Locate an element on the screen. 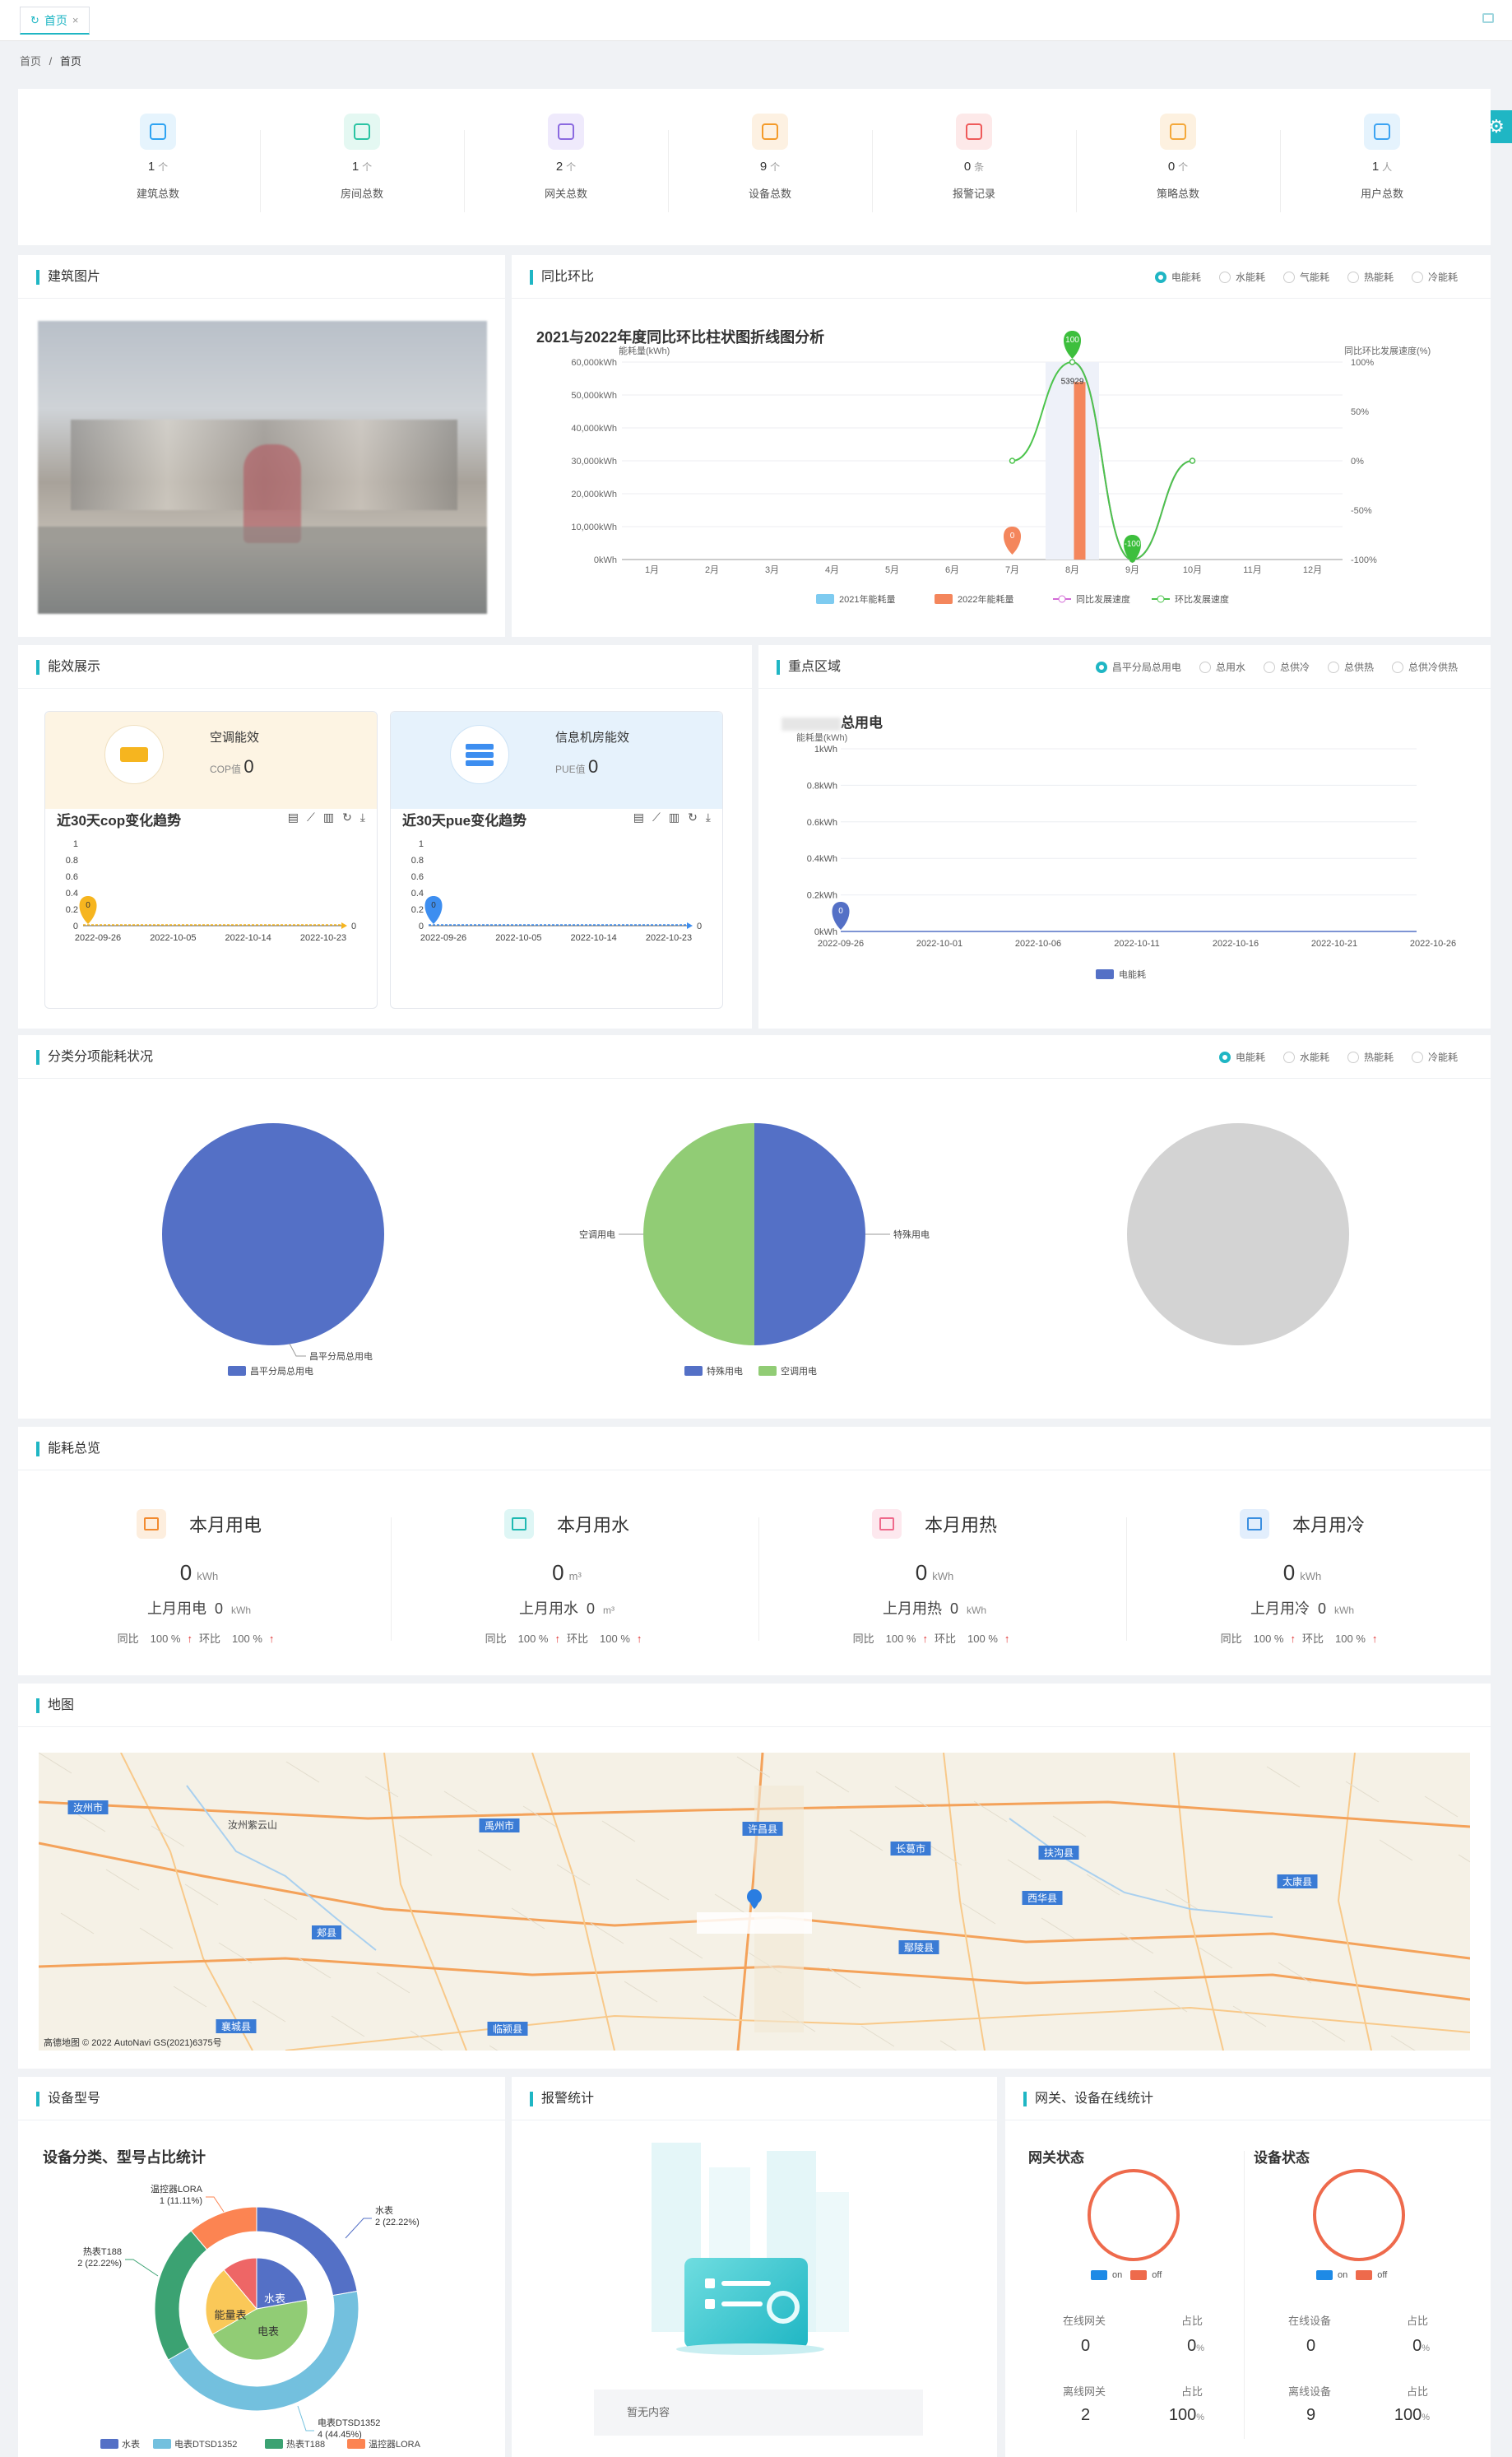  tab-home: ↻ 首页 × is located at coordinates (55, 21).